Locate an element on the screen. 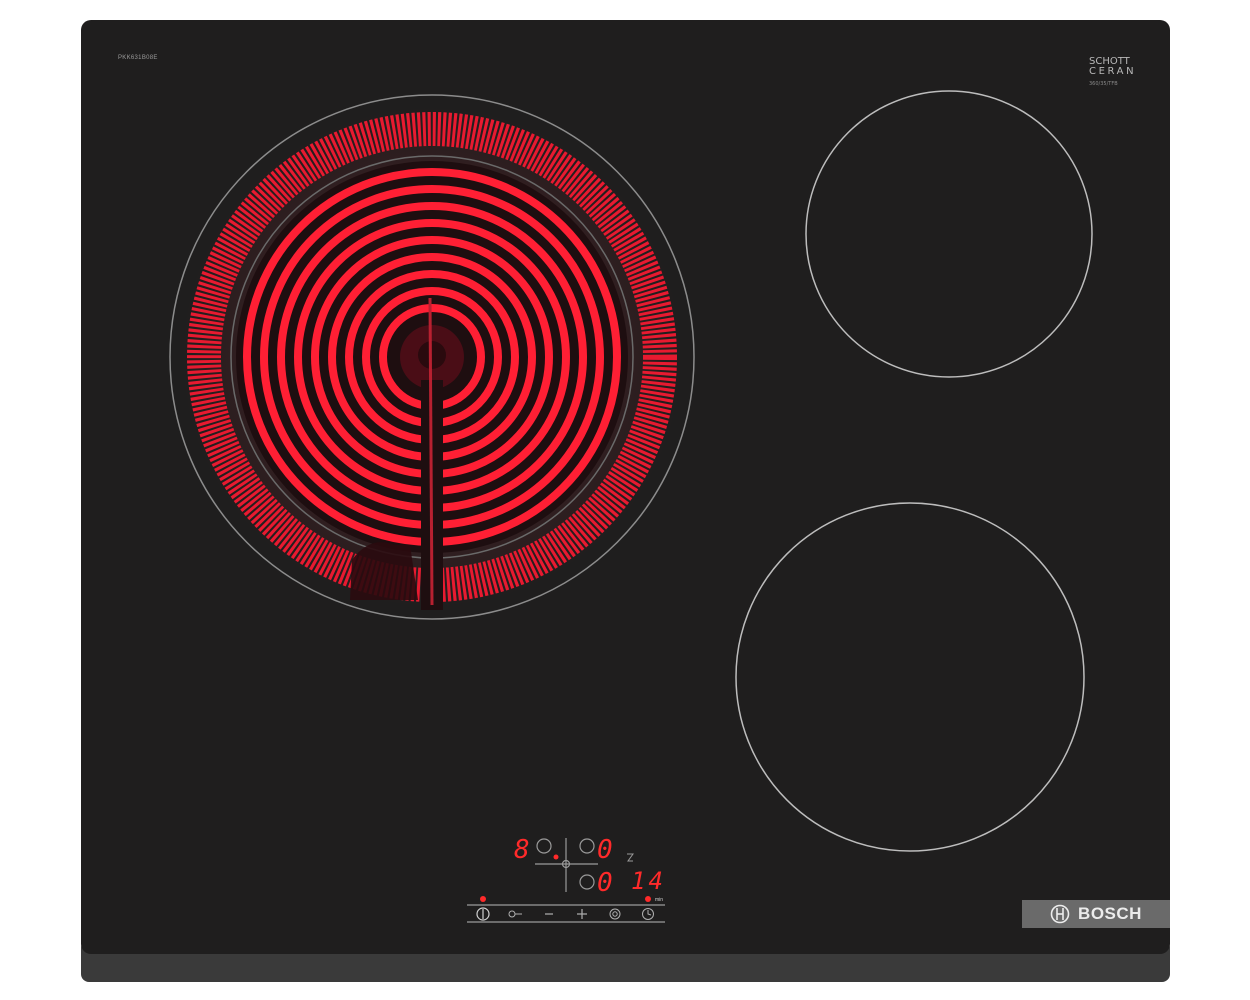 This screenshot has height=1000, width=1250. left-zone-sensor-rod is located at coordinates (431, 451).